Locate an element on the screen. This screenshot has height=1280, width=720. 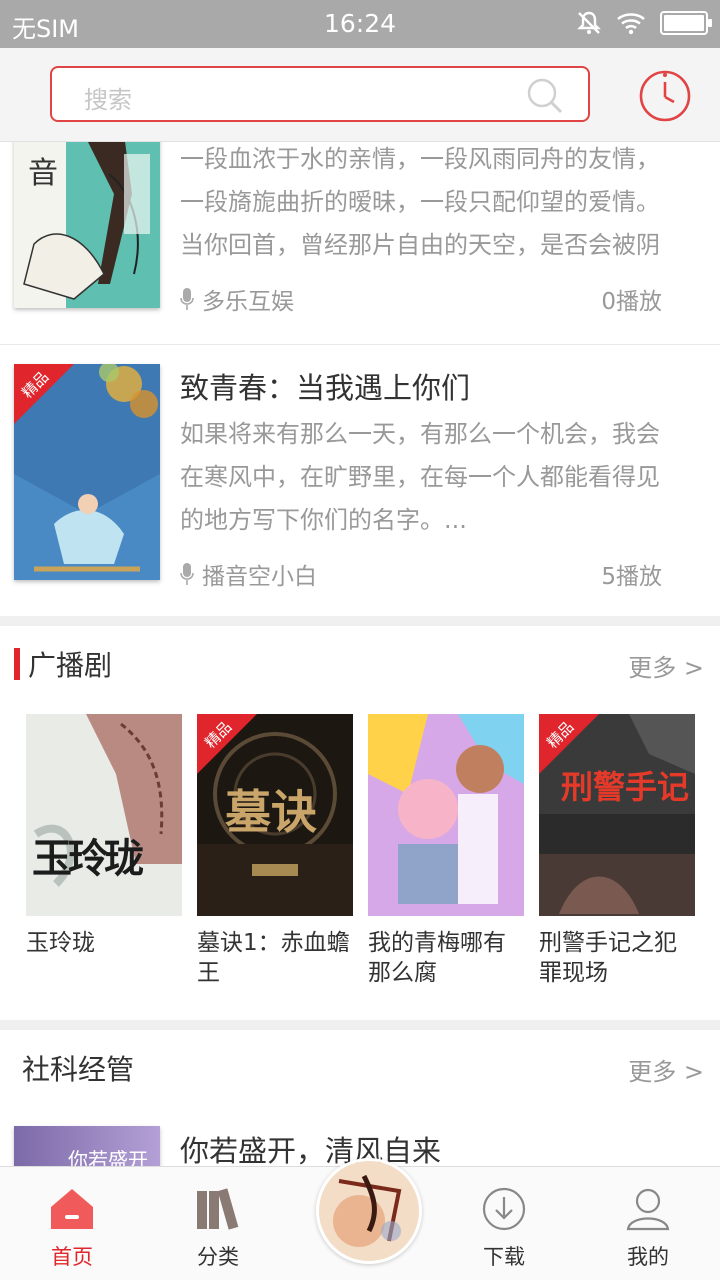
author: 多乐互娱 is located at coordinates (237, 299).